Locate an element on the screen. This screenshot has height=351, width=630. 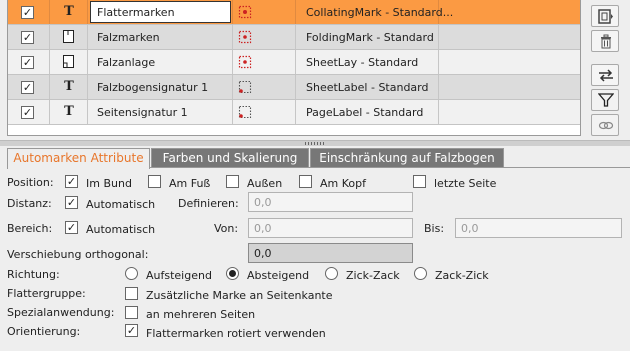
position-label: Position: is located at coordinates (30, 182).